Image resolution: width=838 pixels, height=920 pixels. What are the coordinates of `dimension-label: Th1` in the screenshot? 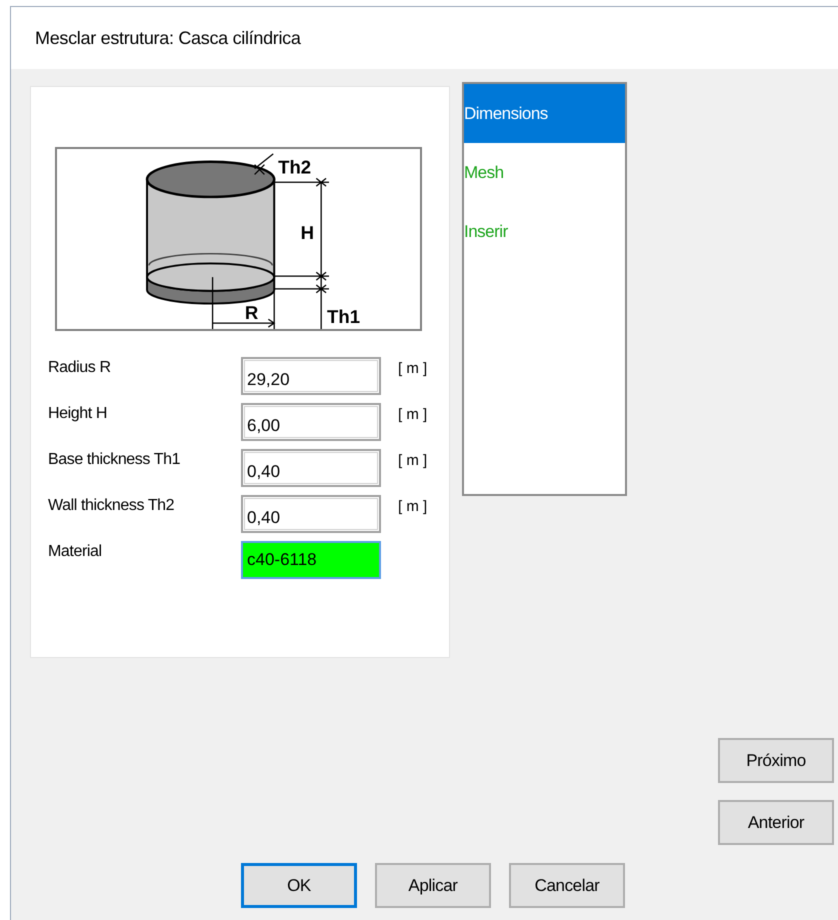 It's located at (343, 317).